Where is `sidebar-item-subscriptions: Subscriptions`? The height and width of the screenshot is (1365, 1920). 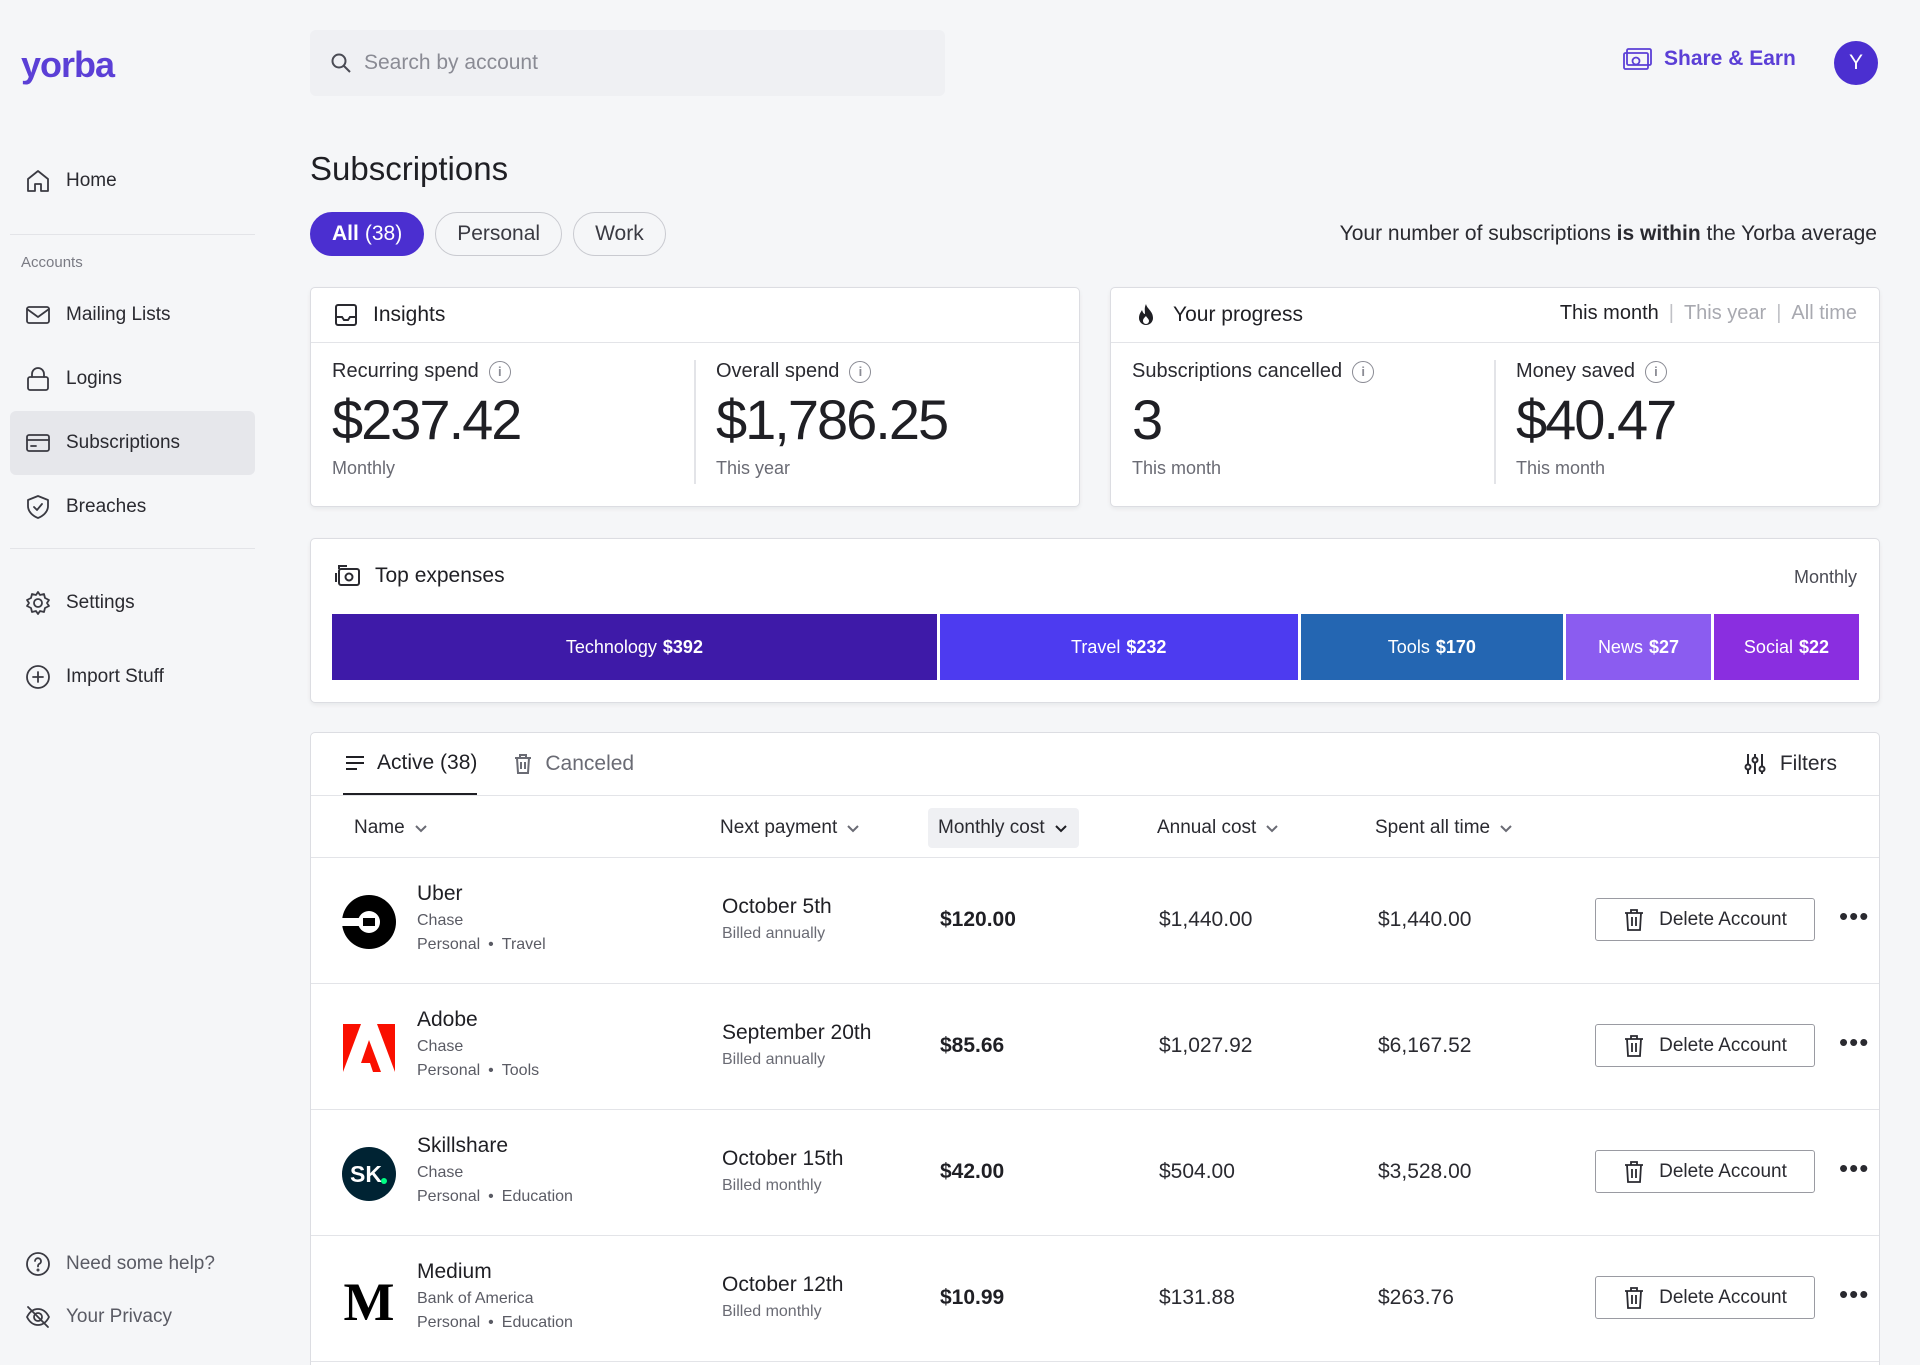
sidebar-item-subscriptions: Subscriptions is located at coordinates (132, 443).